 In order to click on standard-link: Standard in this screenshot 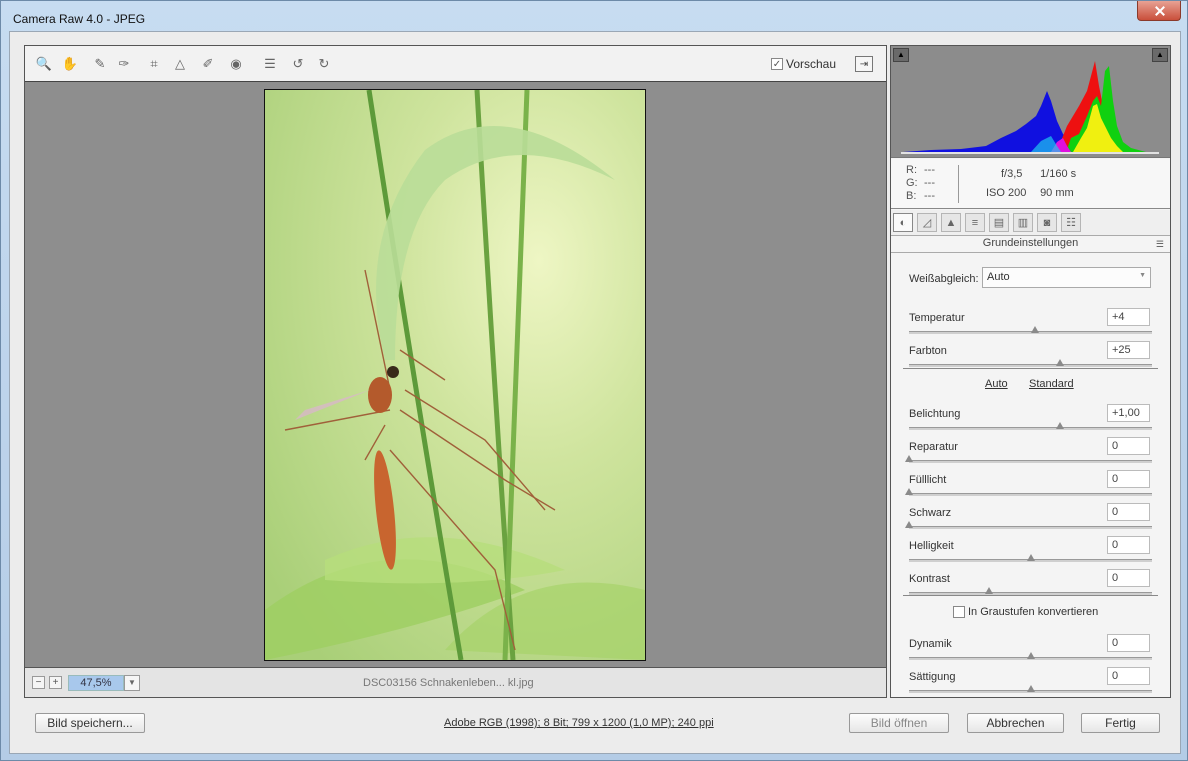, I will do `click(1051, 384)`.